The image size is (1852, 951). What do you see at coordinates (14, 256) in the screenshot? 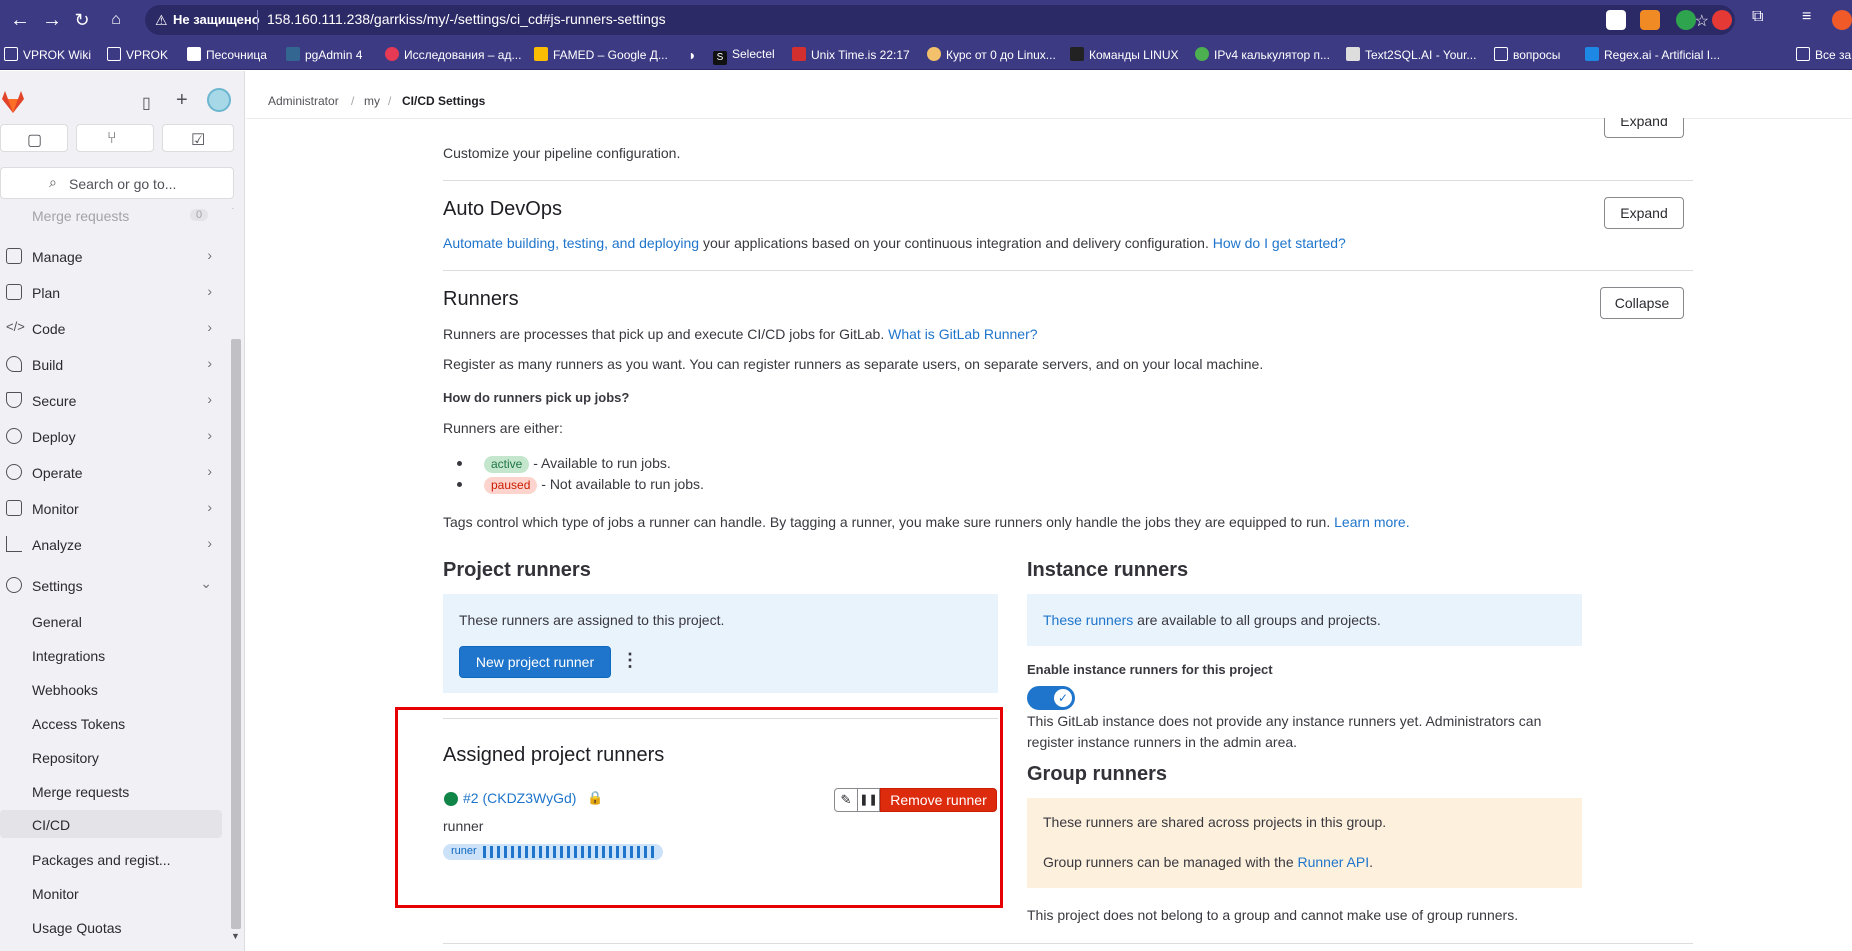
I see `users-icon` at bounding box center [14, 256].